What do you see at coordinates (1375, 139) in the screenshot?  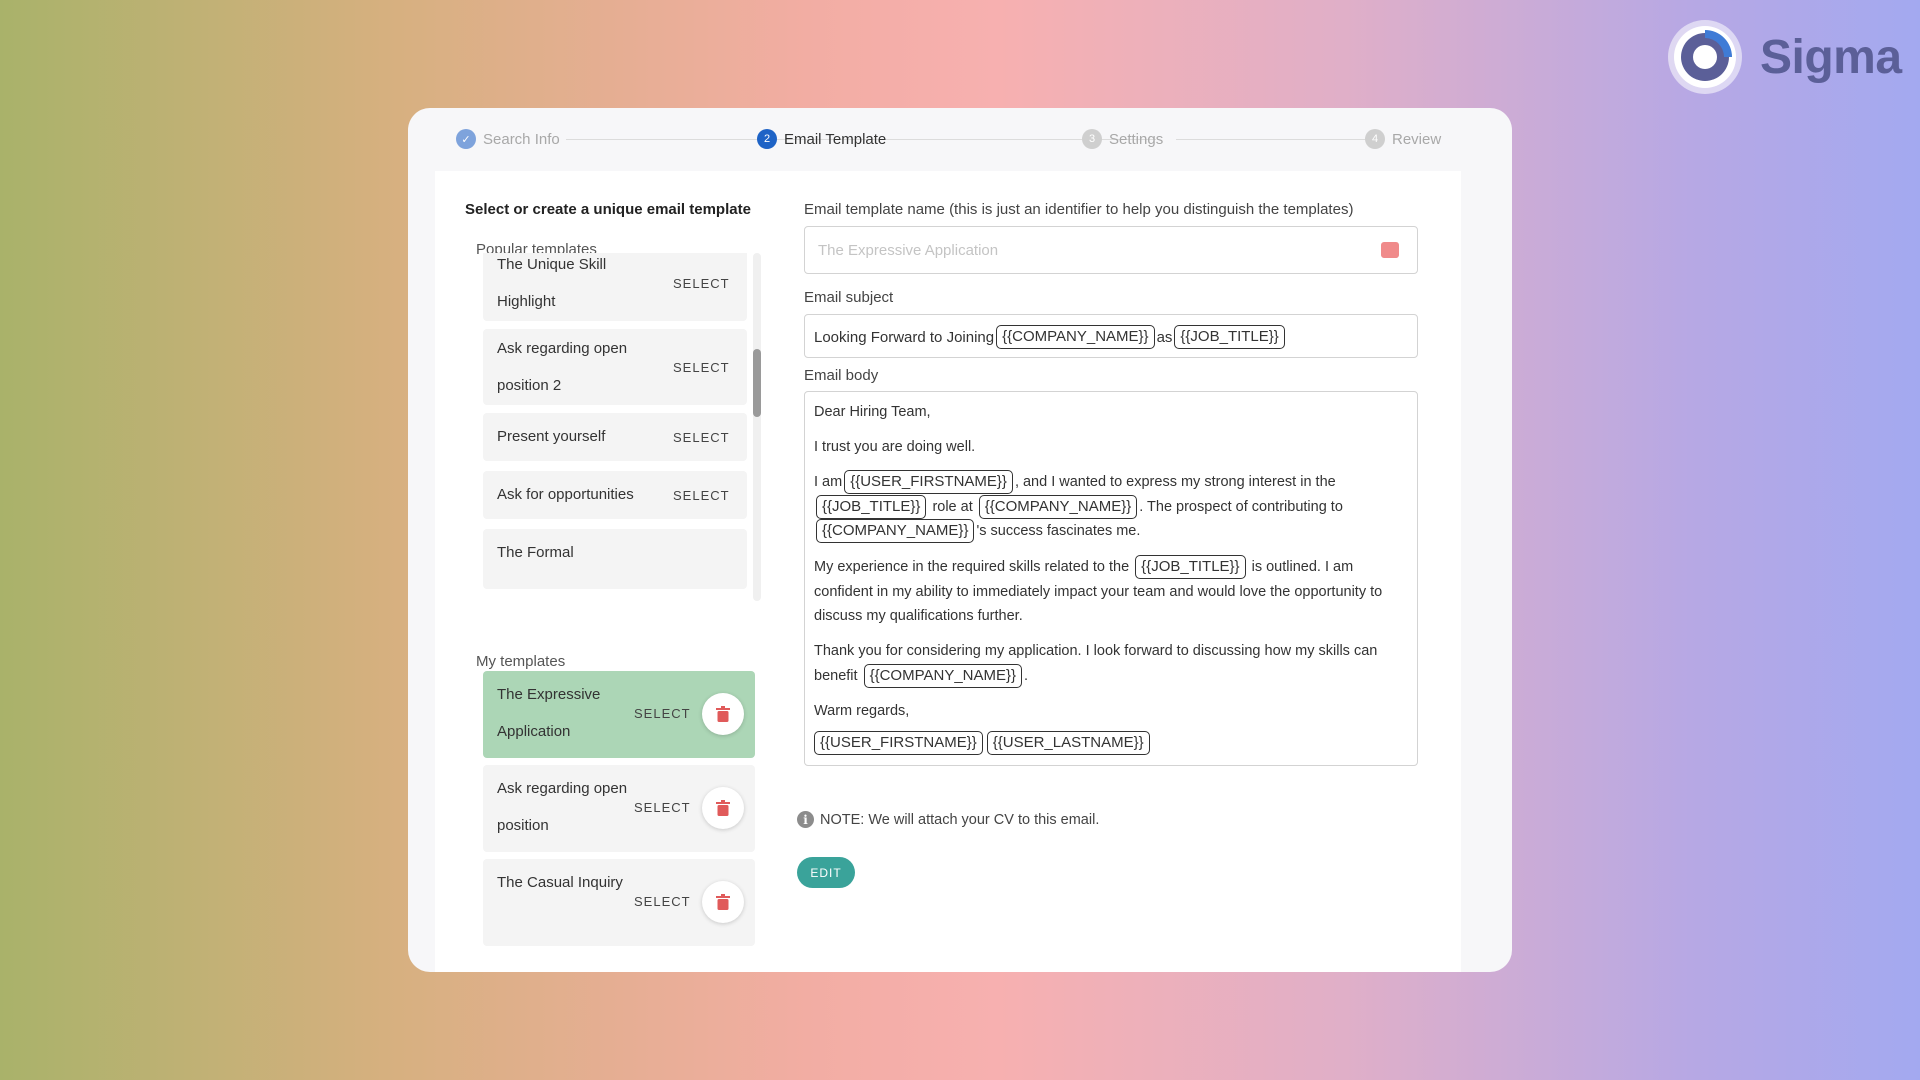 I see `step-number: 4` at bounding box center [1375, 139].